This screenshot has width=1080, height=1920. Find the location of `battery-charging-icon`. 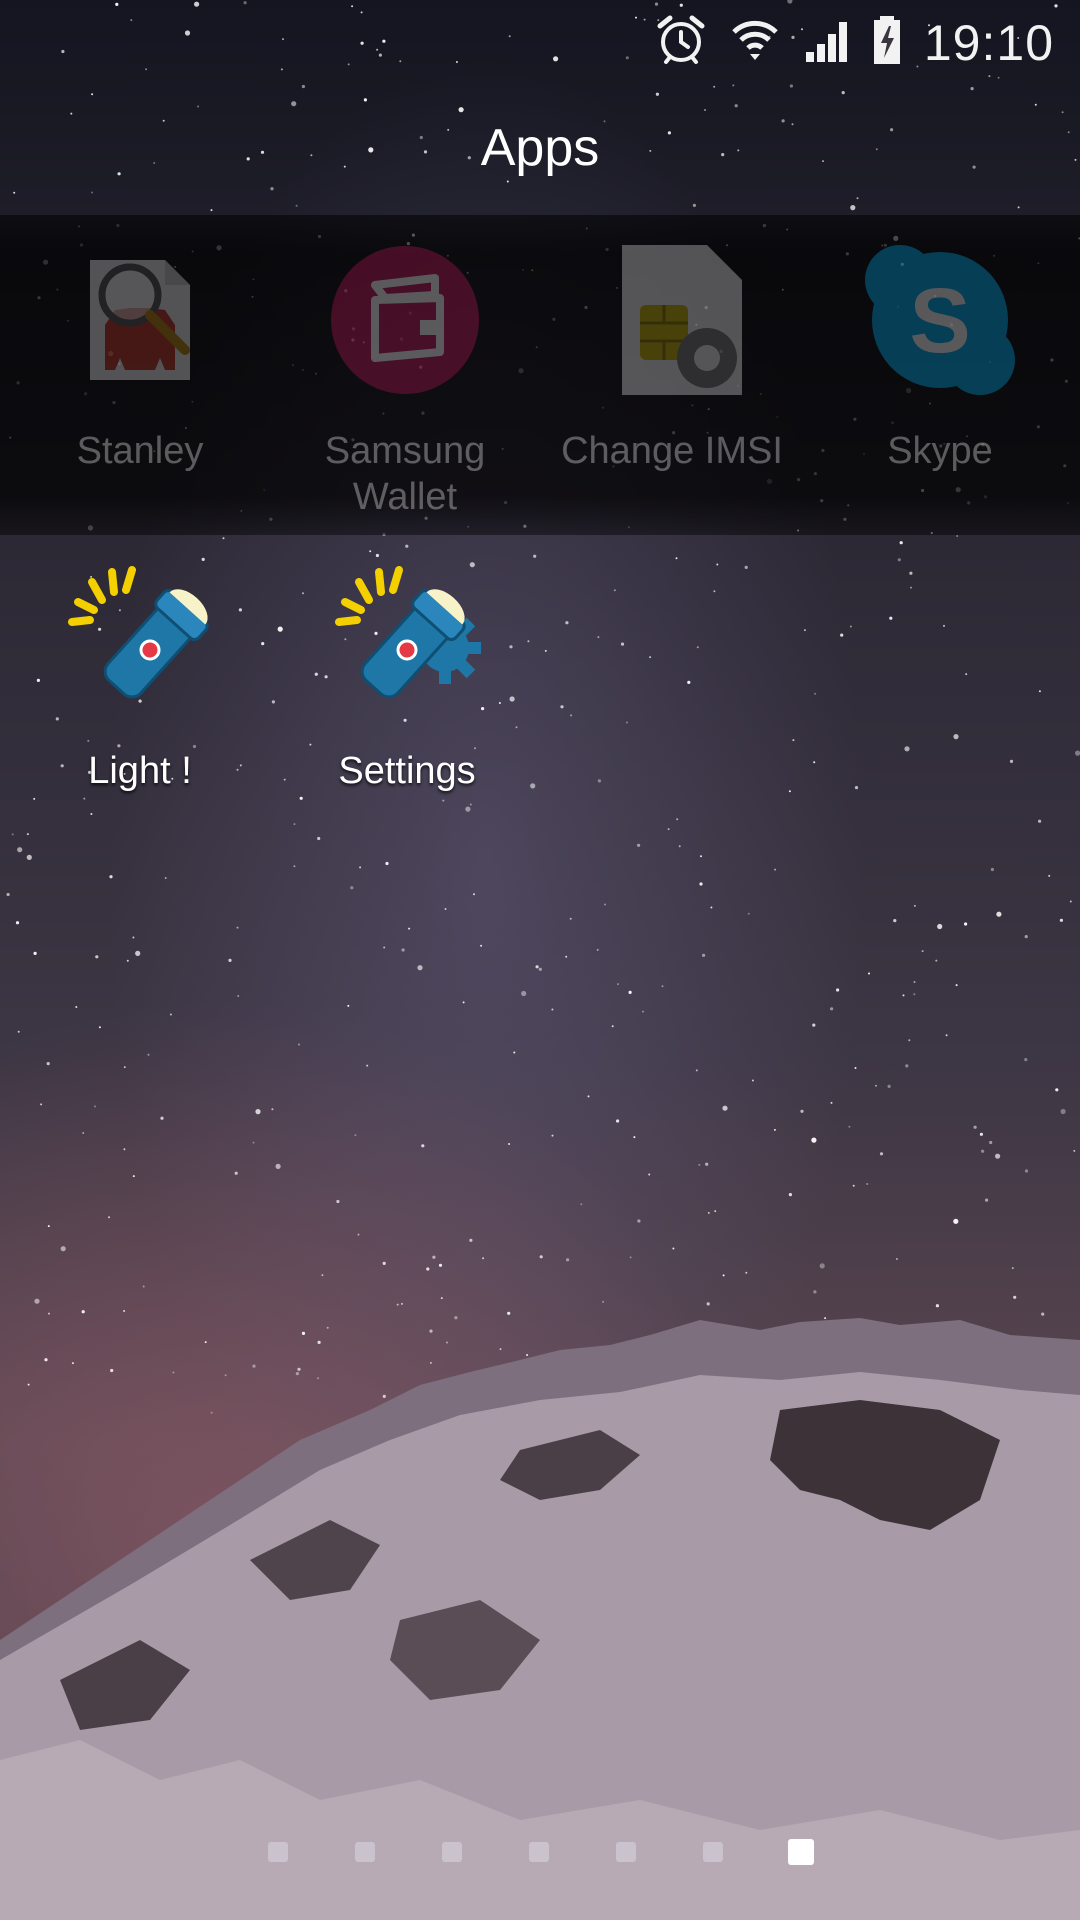

battery-charging-icon is located at coordinates (887, 40).